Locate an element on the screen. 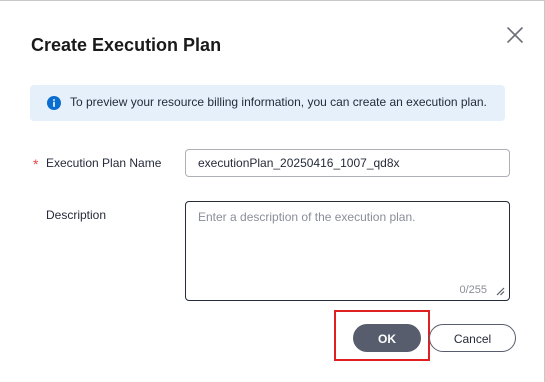 The image size is (545, 382). close-button is located at coordinates (515, 35).